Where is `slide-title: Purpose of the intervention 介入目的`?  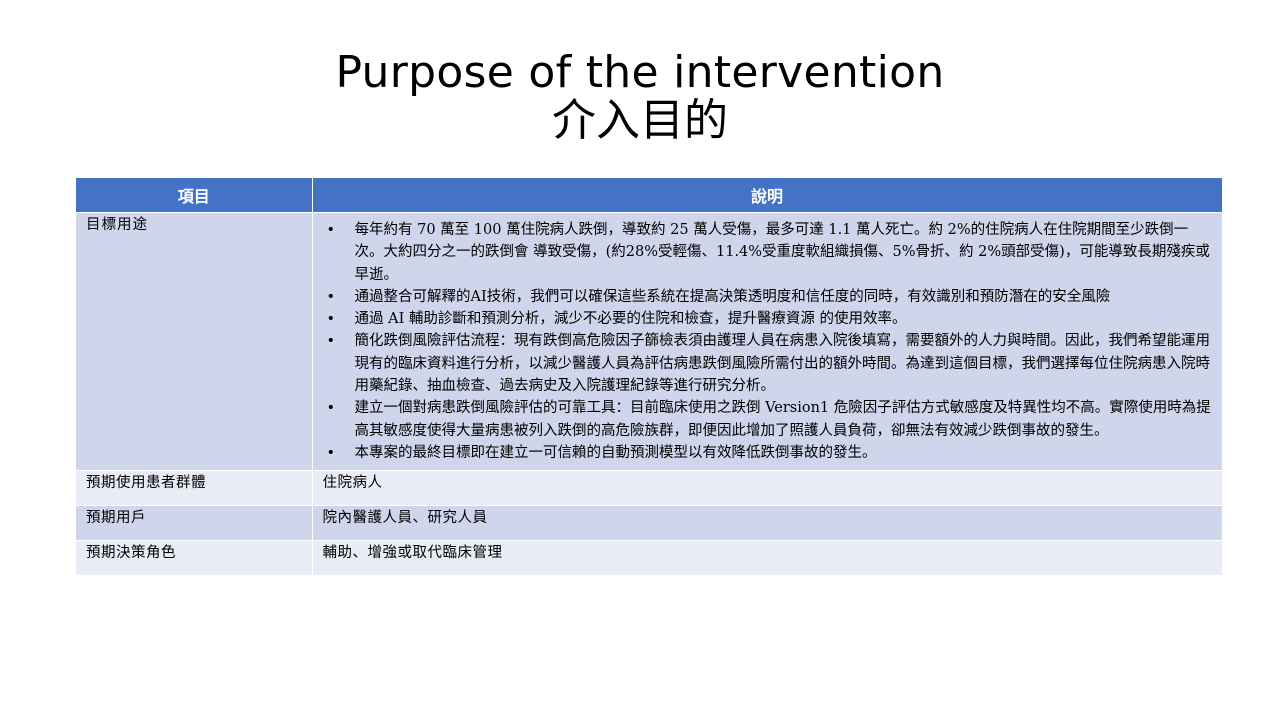 slide-title: Purpose of the intervention 介入目的 is located at coordinates (640, 97).